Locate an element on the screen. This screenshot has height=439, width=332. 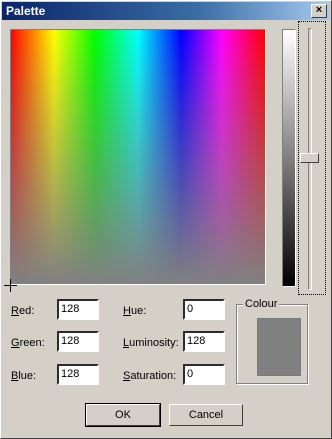
close-button: × is located at coordinates (319, 11).